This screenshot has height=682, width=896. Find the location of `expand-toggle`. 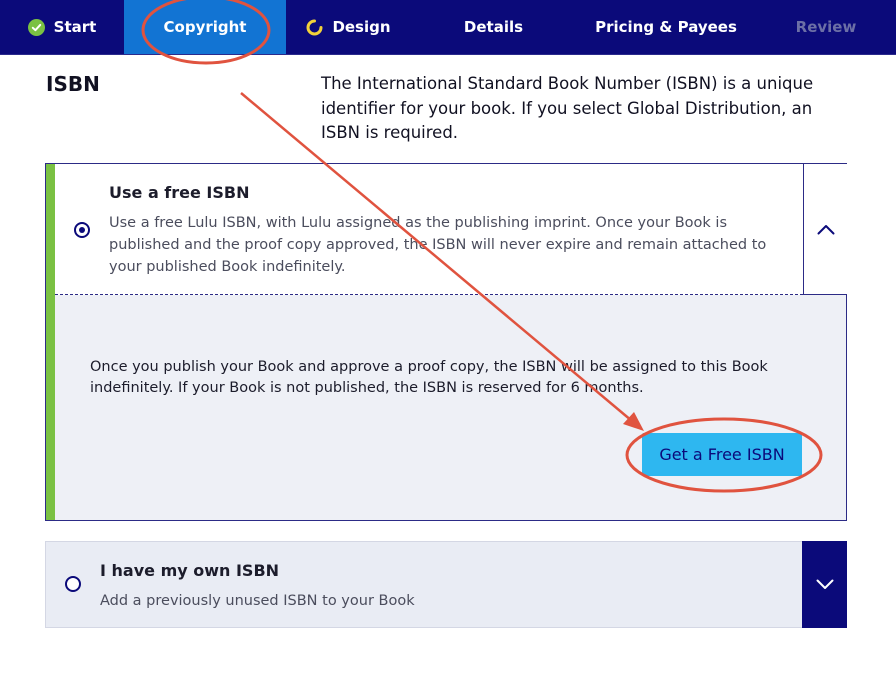

expand-toggle is located at coordinates (824, 584).